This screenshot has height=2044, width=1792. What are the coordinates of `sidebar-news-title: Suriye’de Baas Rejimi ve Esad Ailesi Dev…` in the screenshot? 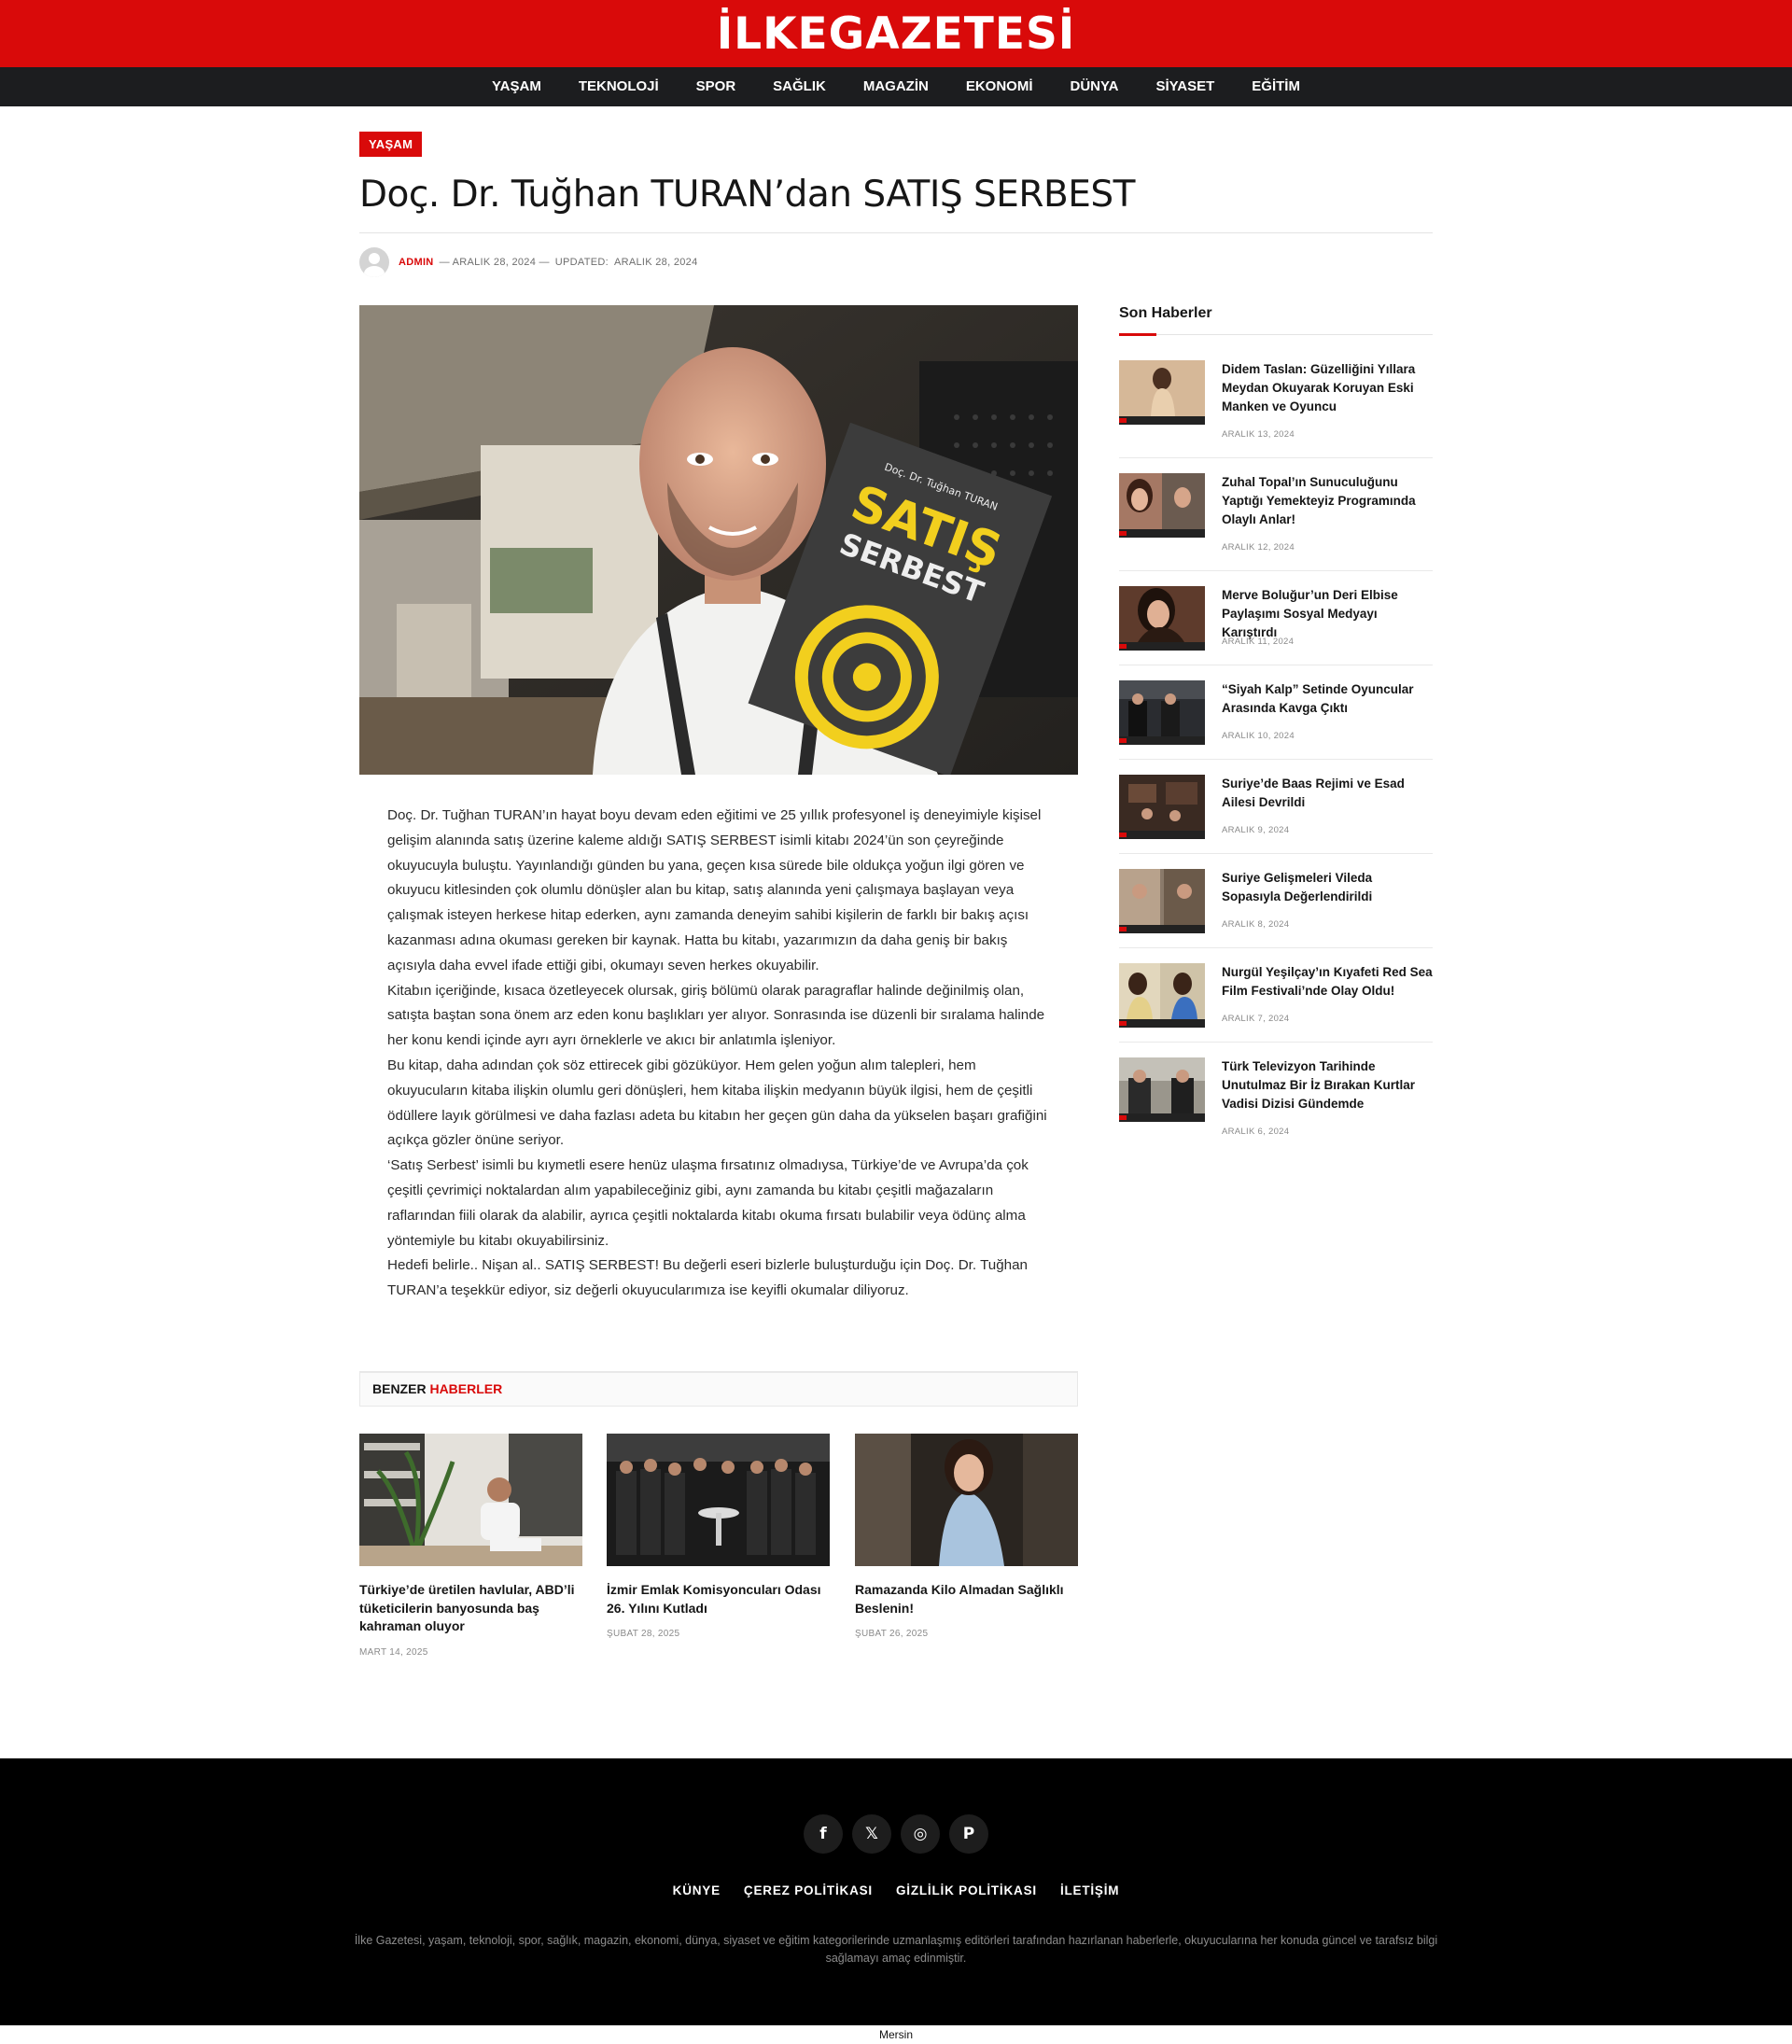 It's located at (1327, 793).